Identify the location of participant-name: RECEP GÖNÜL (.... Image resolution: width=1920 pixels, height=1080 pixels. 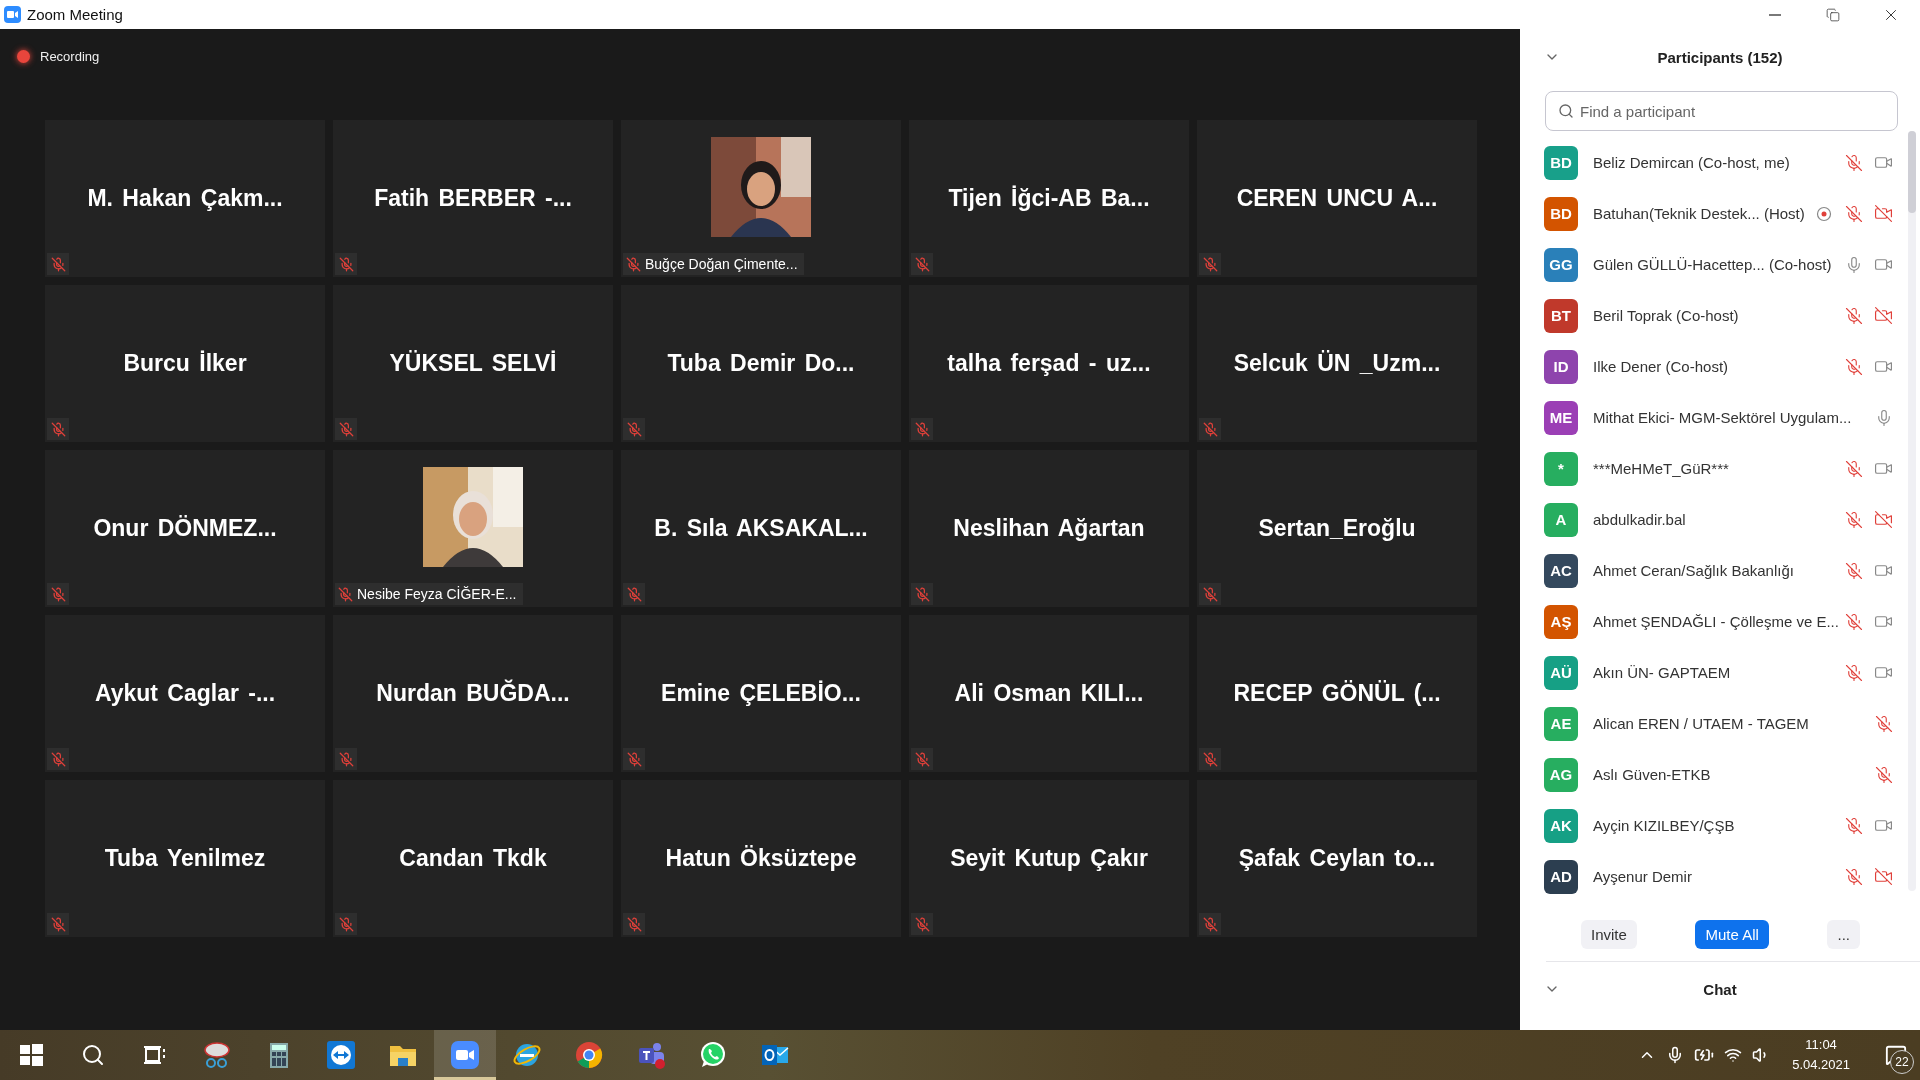
(1337, 693).